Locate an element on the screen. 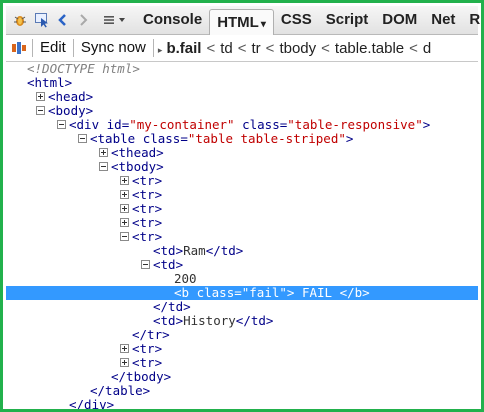 The width and height of the screenshot is (484, 412). div-tag-end: > is located at coordinates (426, 124).